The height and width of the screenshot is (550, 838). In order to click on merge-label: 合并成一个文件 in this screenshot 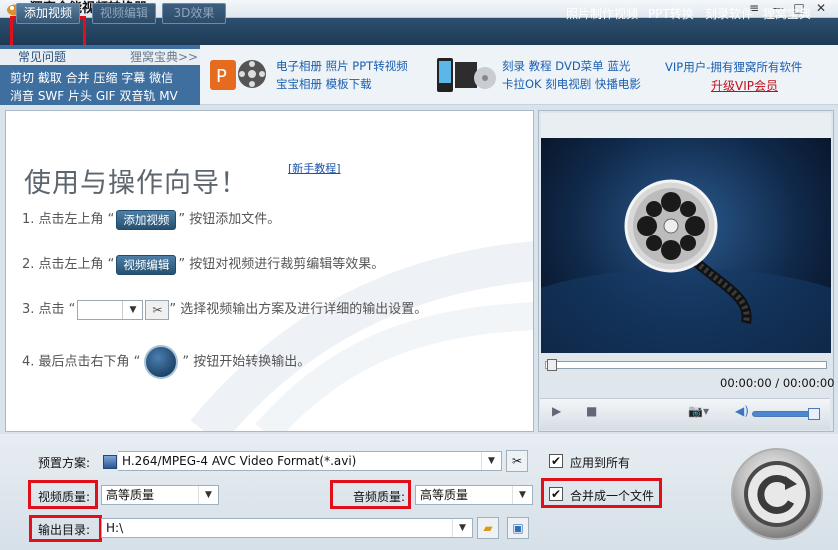, I will do `click(612, 496)`.